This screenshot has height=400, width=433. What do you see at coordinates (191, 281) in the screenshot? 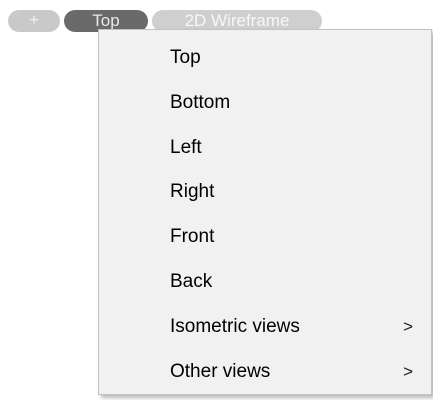
I see `menu-item-label: Back` at bounding box center [191, 281].